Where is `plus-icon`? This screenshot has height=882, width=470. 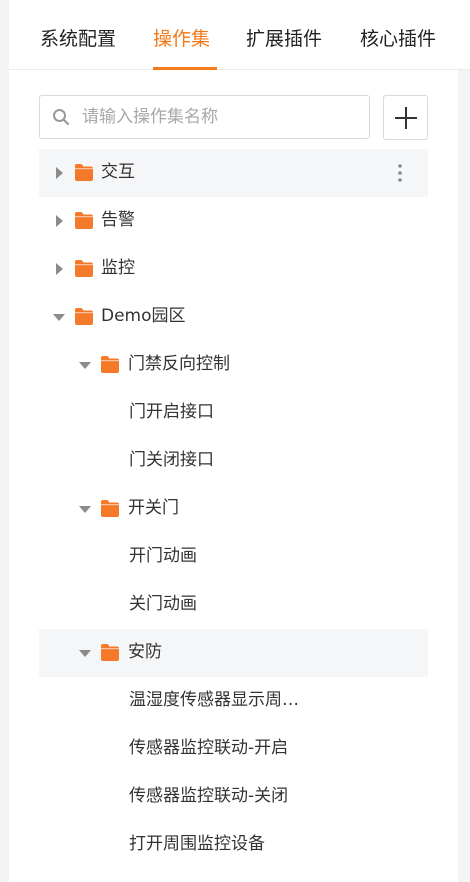
plus-icon is located at coordinates (406, 118).